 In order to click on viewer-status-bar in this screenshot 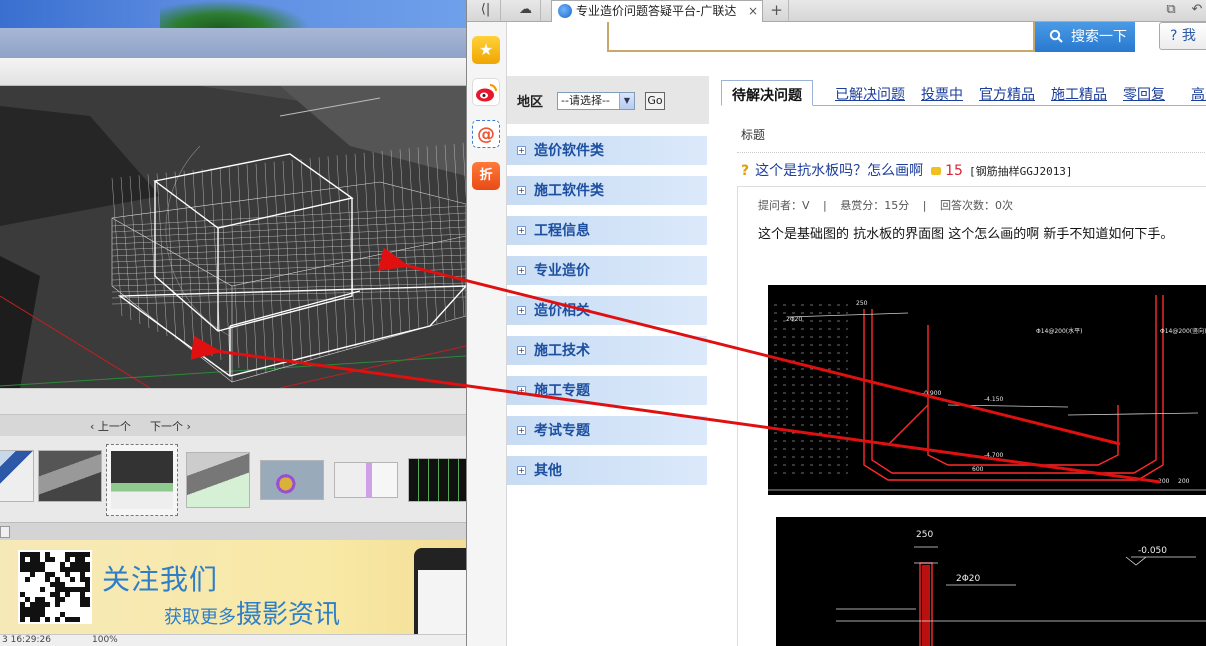, I will do `click(233, 401)`.